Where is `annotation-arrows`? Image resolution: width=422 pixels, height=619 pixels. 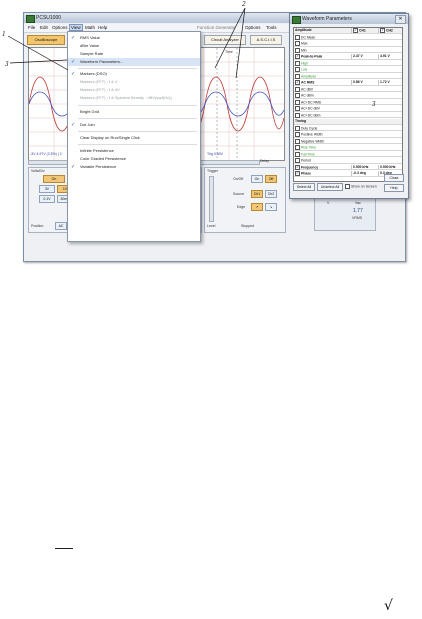 annotation-arrows is located at coordinates (126, 43).